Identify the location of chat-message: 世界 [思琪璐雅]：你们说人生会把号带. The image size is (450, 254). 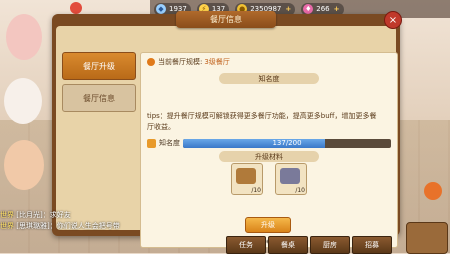
(60, 226).